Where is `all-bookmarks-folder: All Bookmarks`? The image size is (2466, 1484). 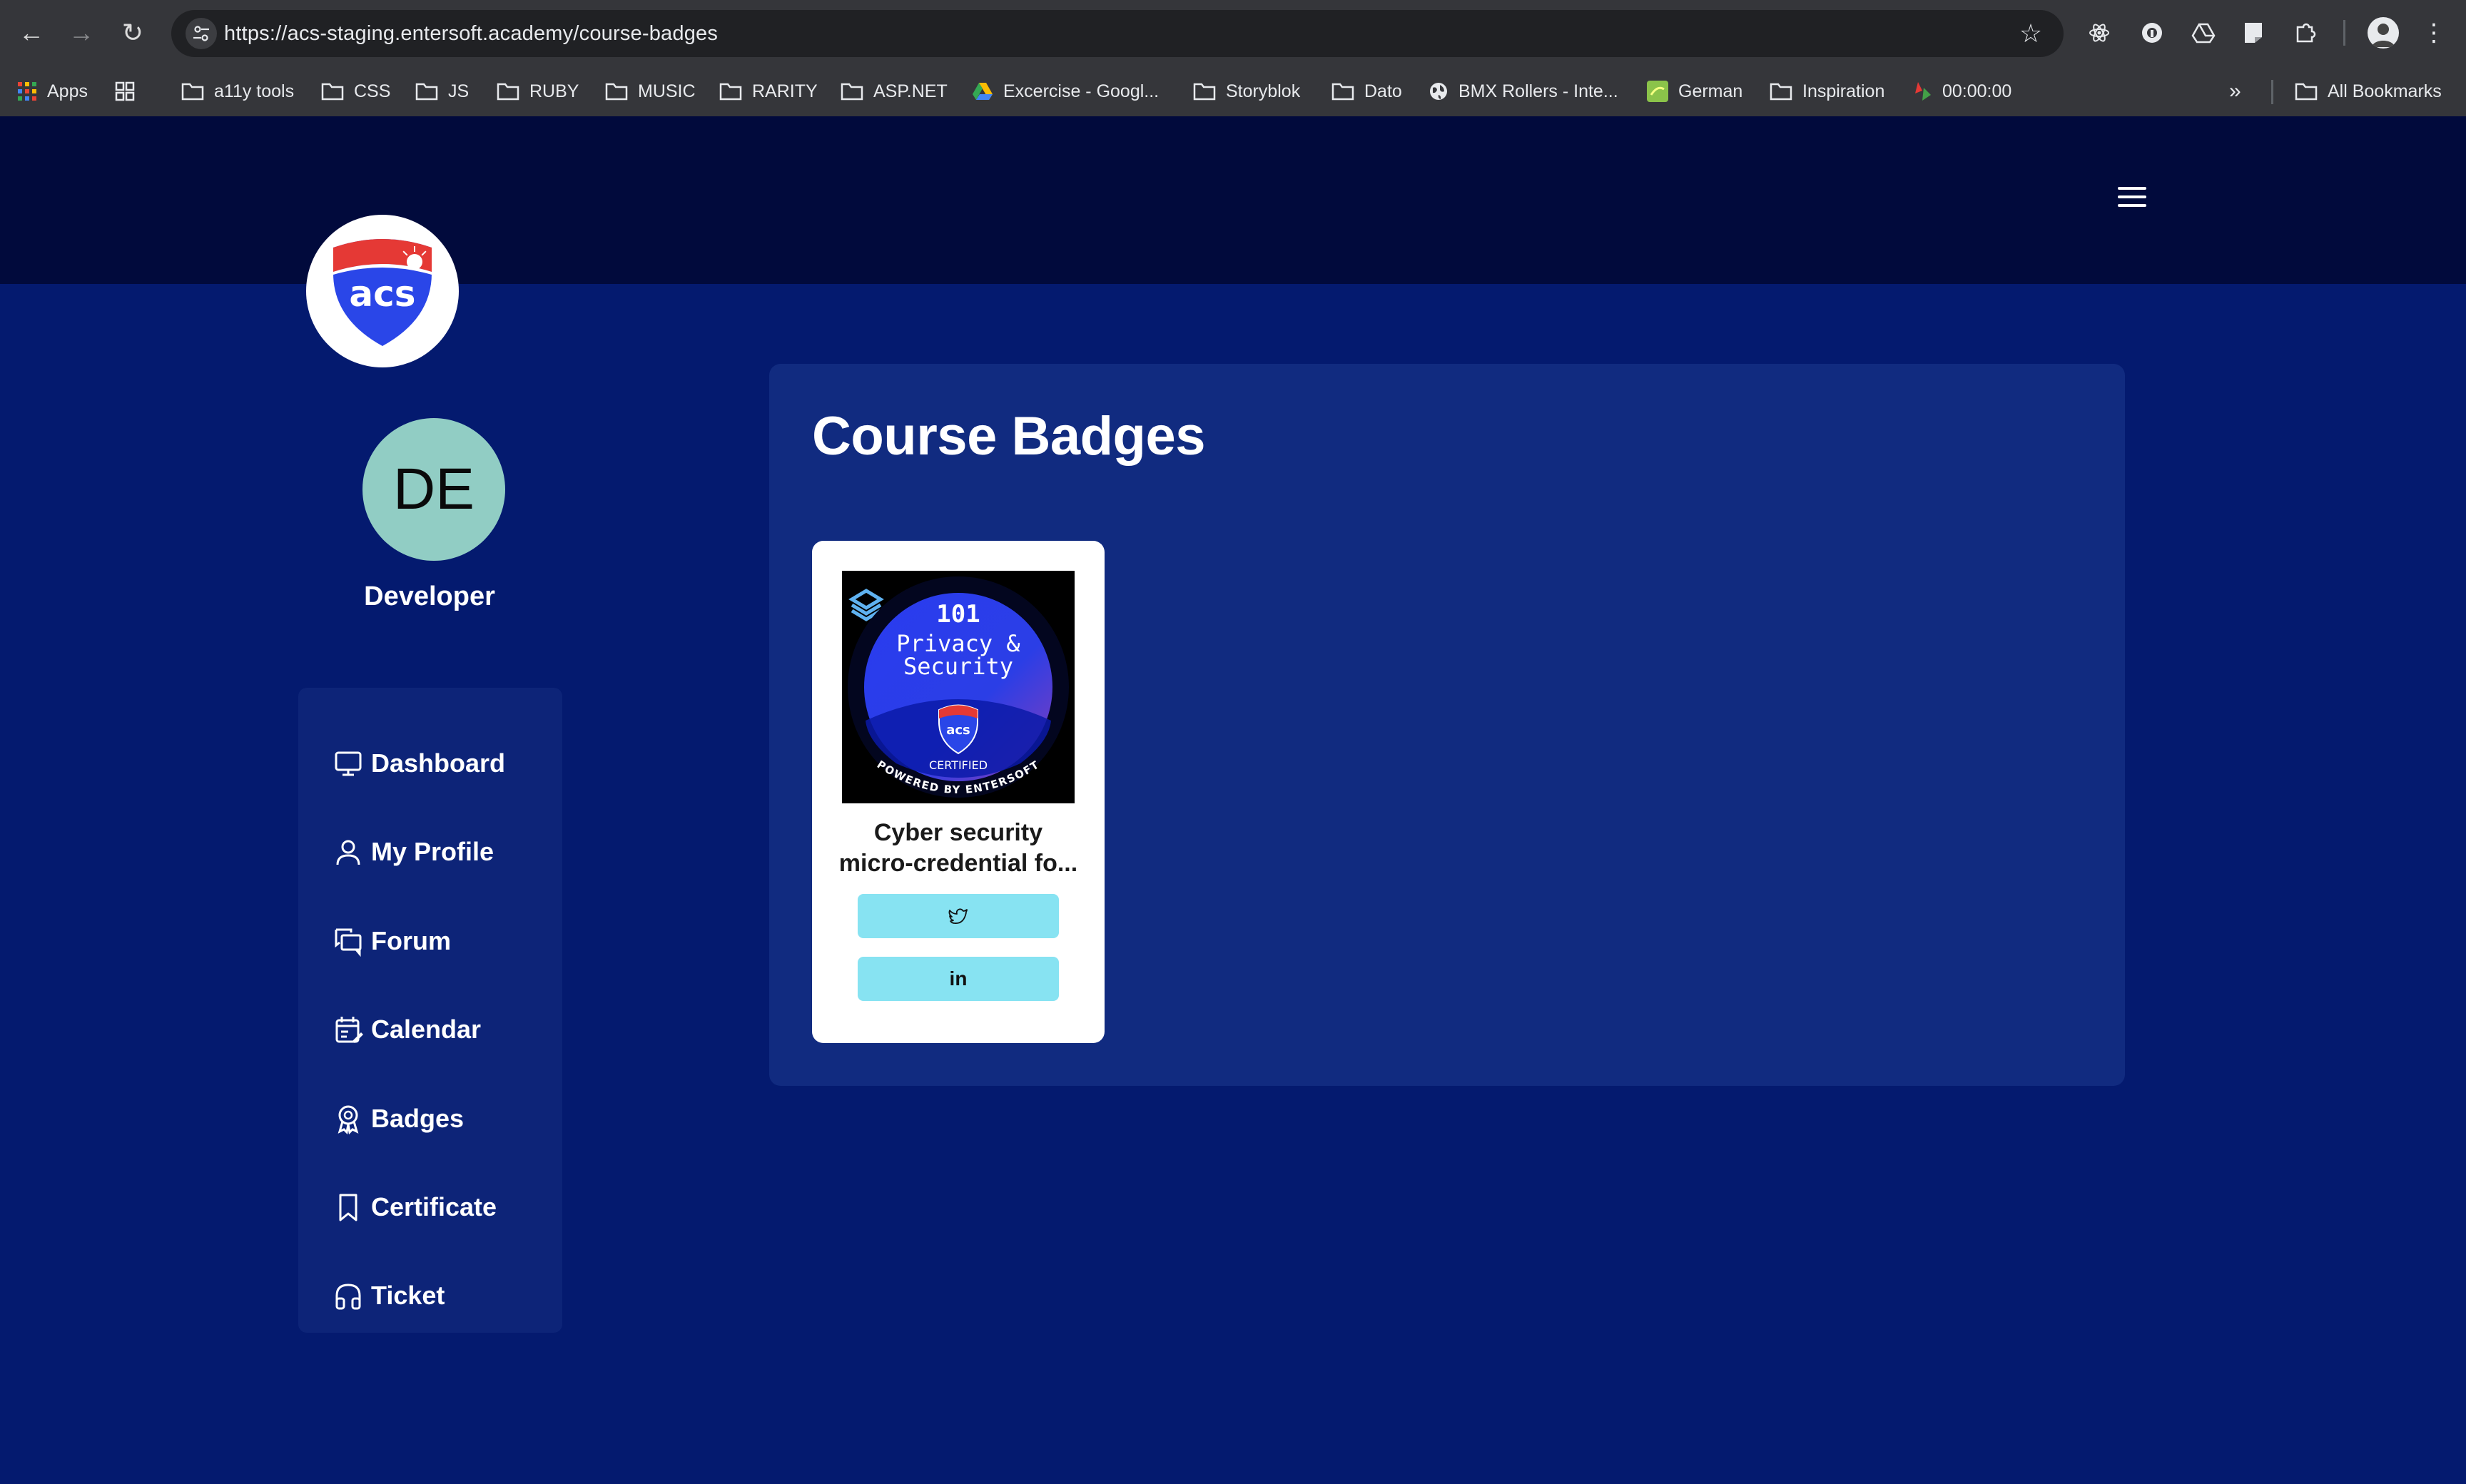 all-bookmarks-folder: All Bookmarks is located at coordinates (2368, 92).